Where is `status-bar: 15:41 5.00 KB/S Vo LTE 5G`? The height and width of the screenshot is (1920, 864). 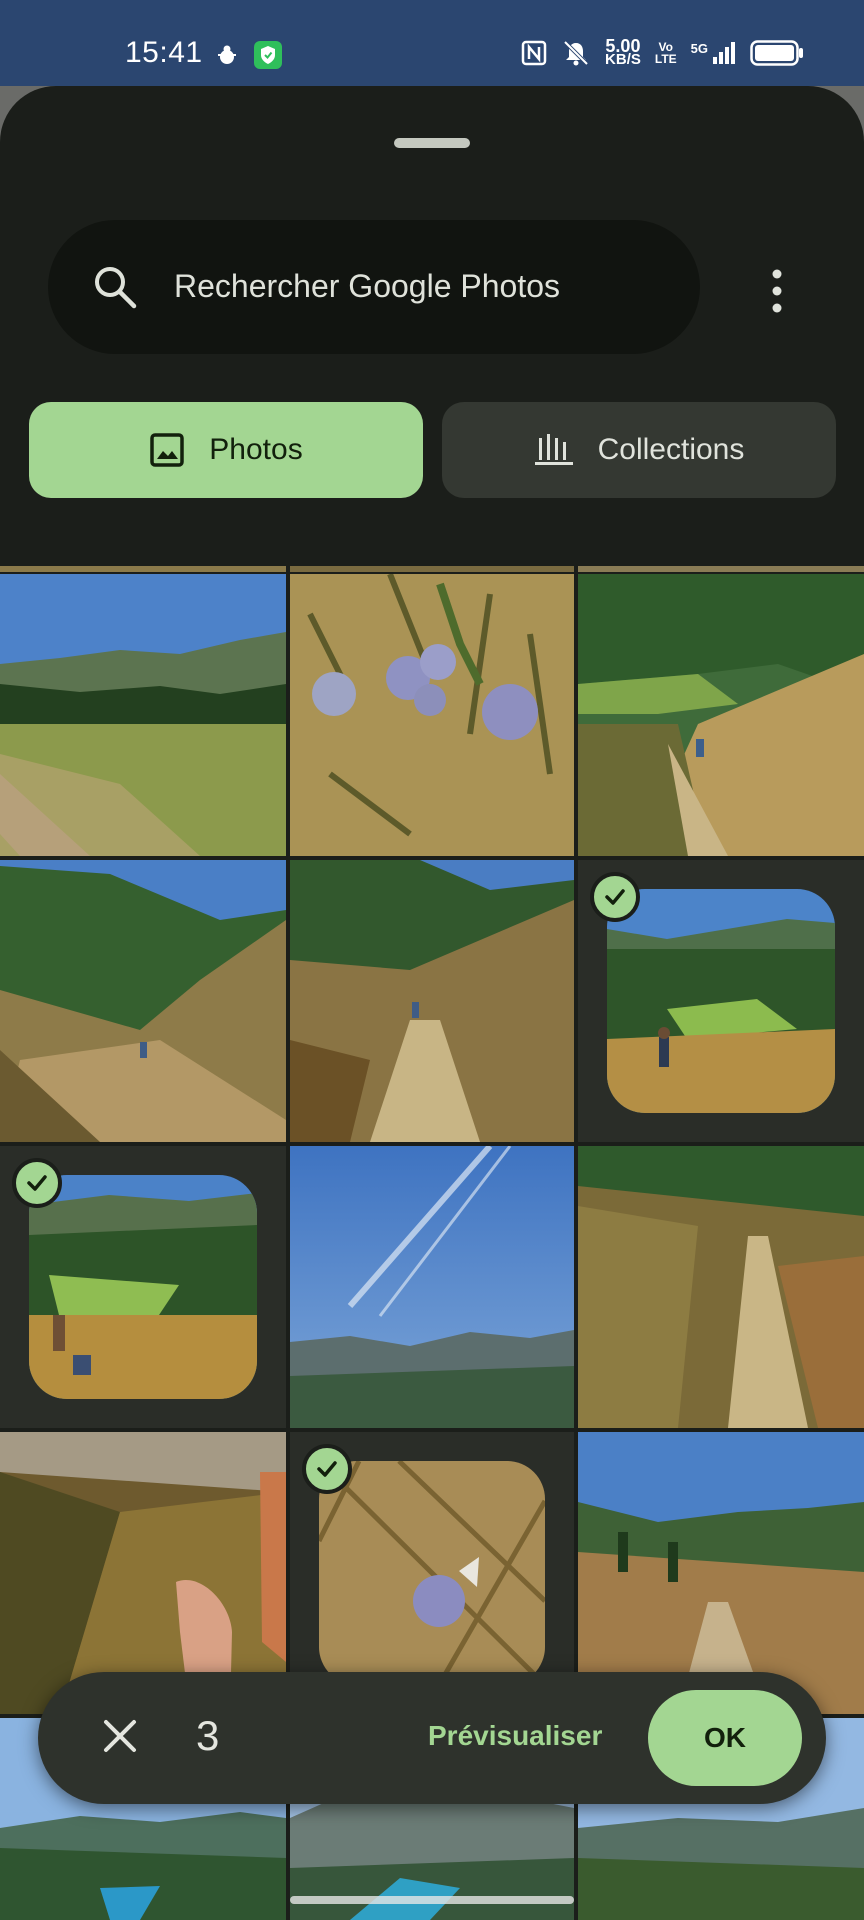
status-bar: 15:41 5.00 KB/S Vo LTE 5G is located at coordinates (432, 43).